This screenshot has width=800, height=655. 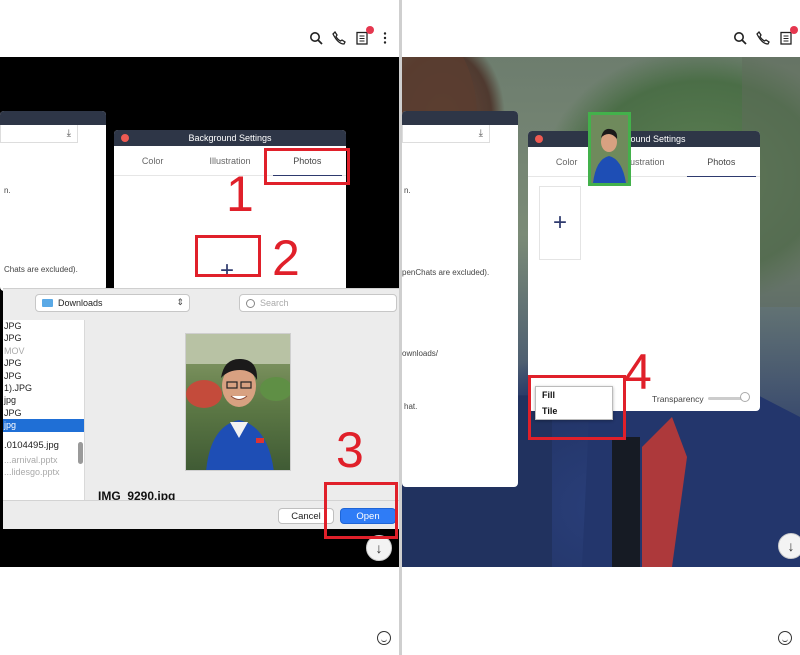 What do you see at coordinates (286, 258) in the screenshot?
I see `step-number: 2` at bounding box center [286, 258].